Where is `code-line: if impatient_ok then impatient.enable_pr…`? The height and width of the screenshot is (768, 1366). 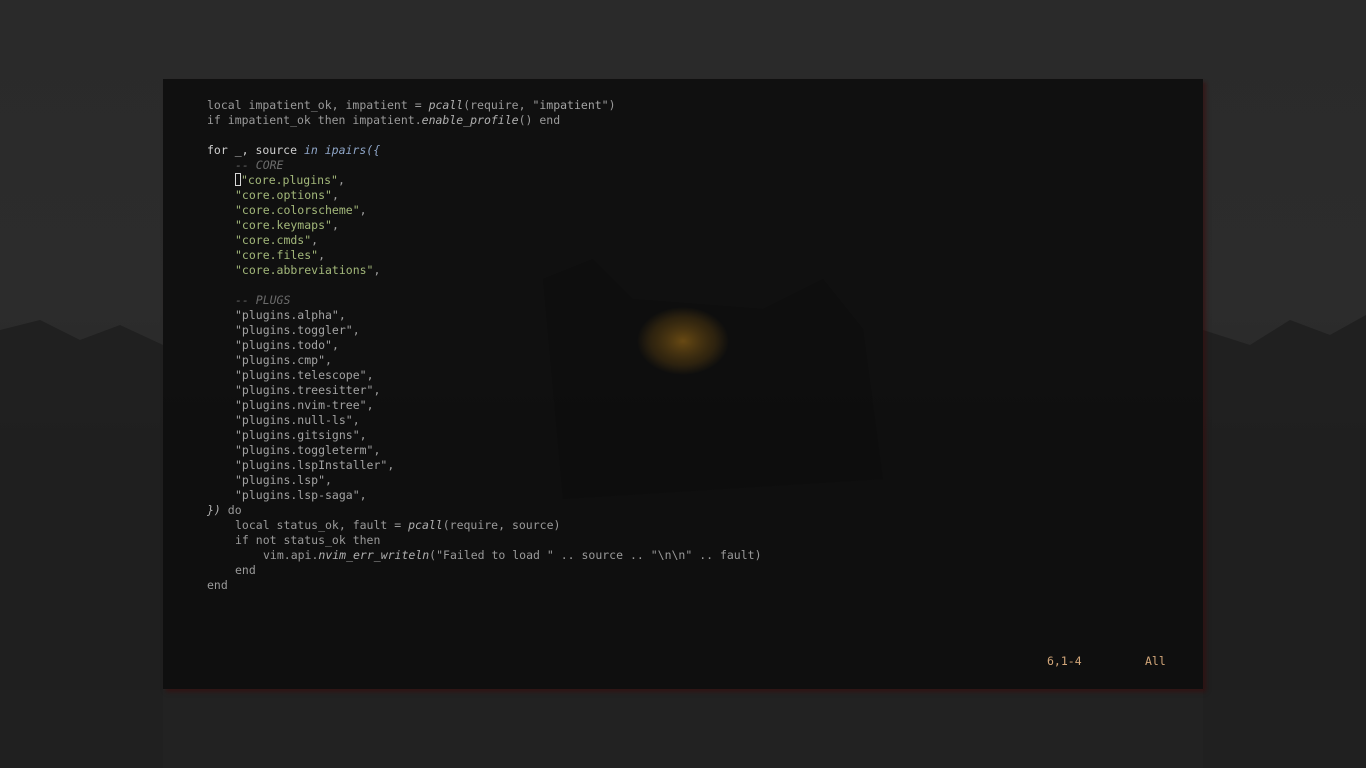 code-line: if impatient_ok then impatient.enable_pr… is located at coordinates (697, 120).